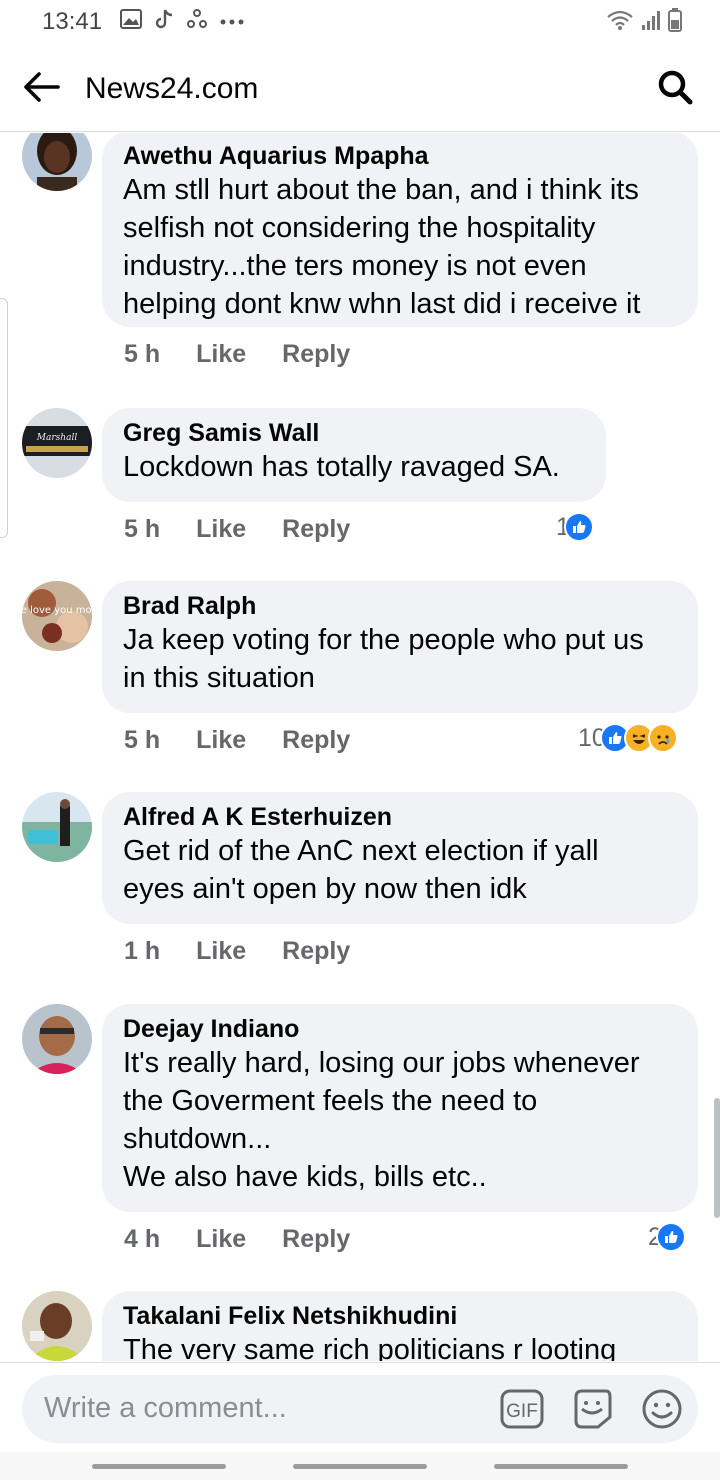 This screenshot has height=1480, width=720. What do you see at coordinates (360, 88) in the screenshot?
I see `app-bar: News24.com` at bounding box center [360, 88].